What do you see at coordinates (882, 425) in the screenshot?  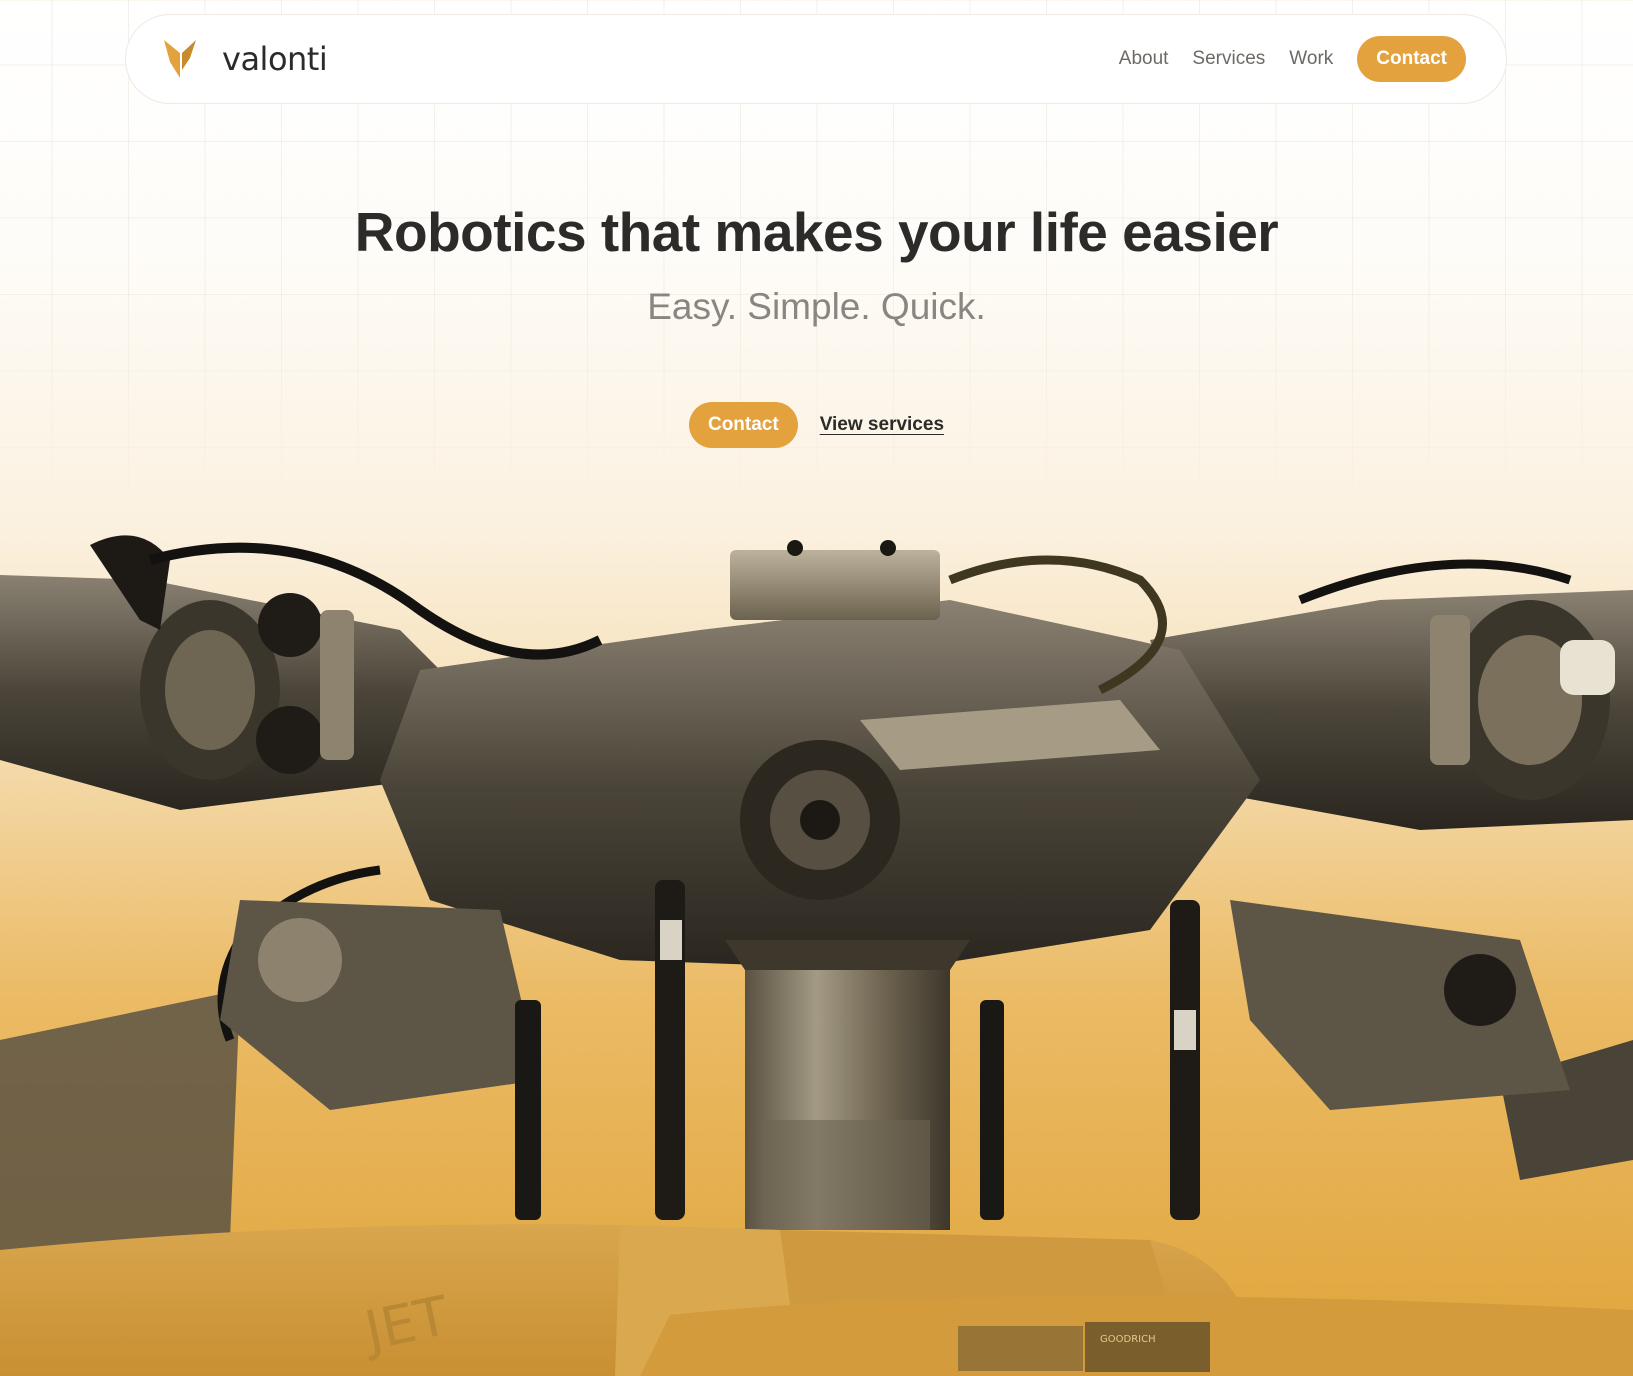 I see `view-services-link: View services` at bounding box center [882, 425].